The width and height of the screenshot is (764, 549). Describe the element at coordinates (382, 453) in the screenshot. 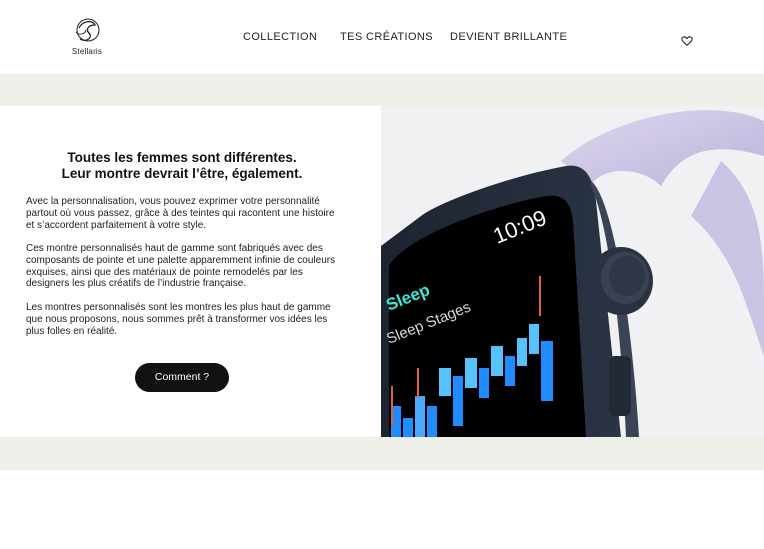

I see `bottom-band` at that location.